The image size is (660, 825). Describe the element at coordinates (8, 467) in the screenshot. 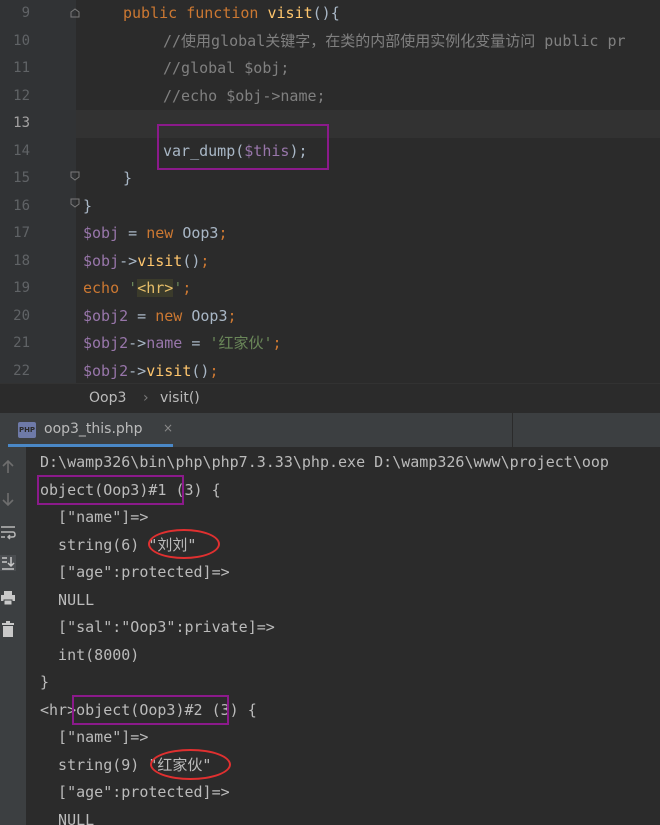

I see `arrow-up-icon` at that location.